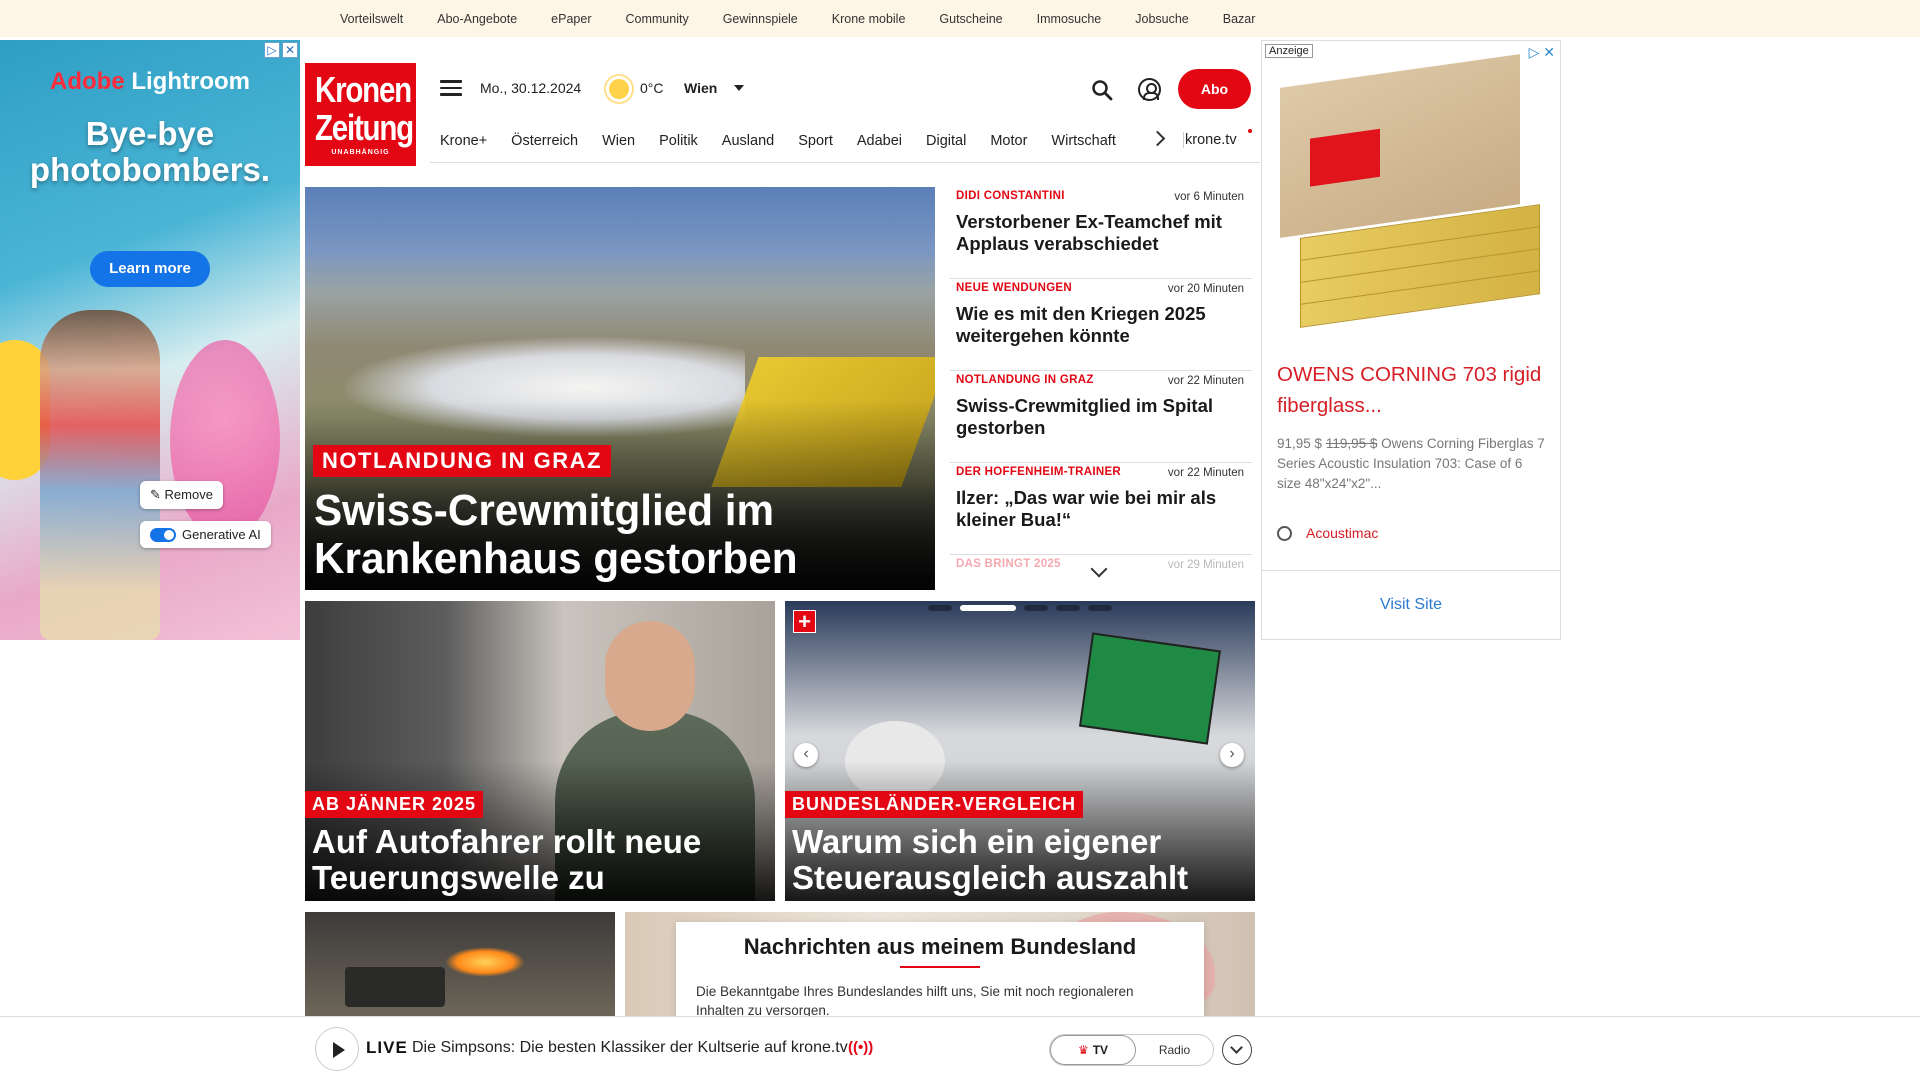 This screenshot has height=1080, width=1920. I want to click on topbar-link-jobsuche: Jobsuche, so click(1162, 19).